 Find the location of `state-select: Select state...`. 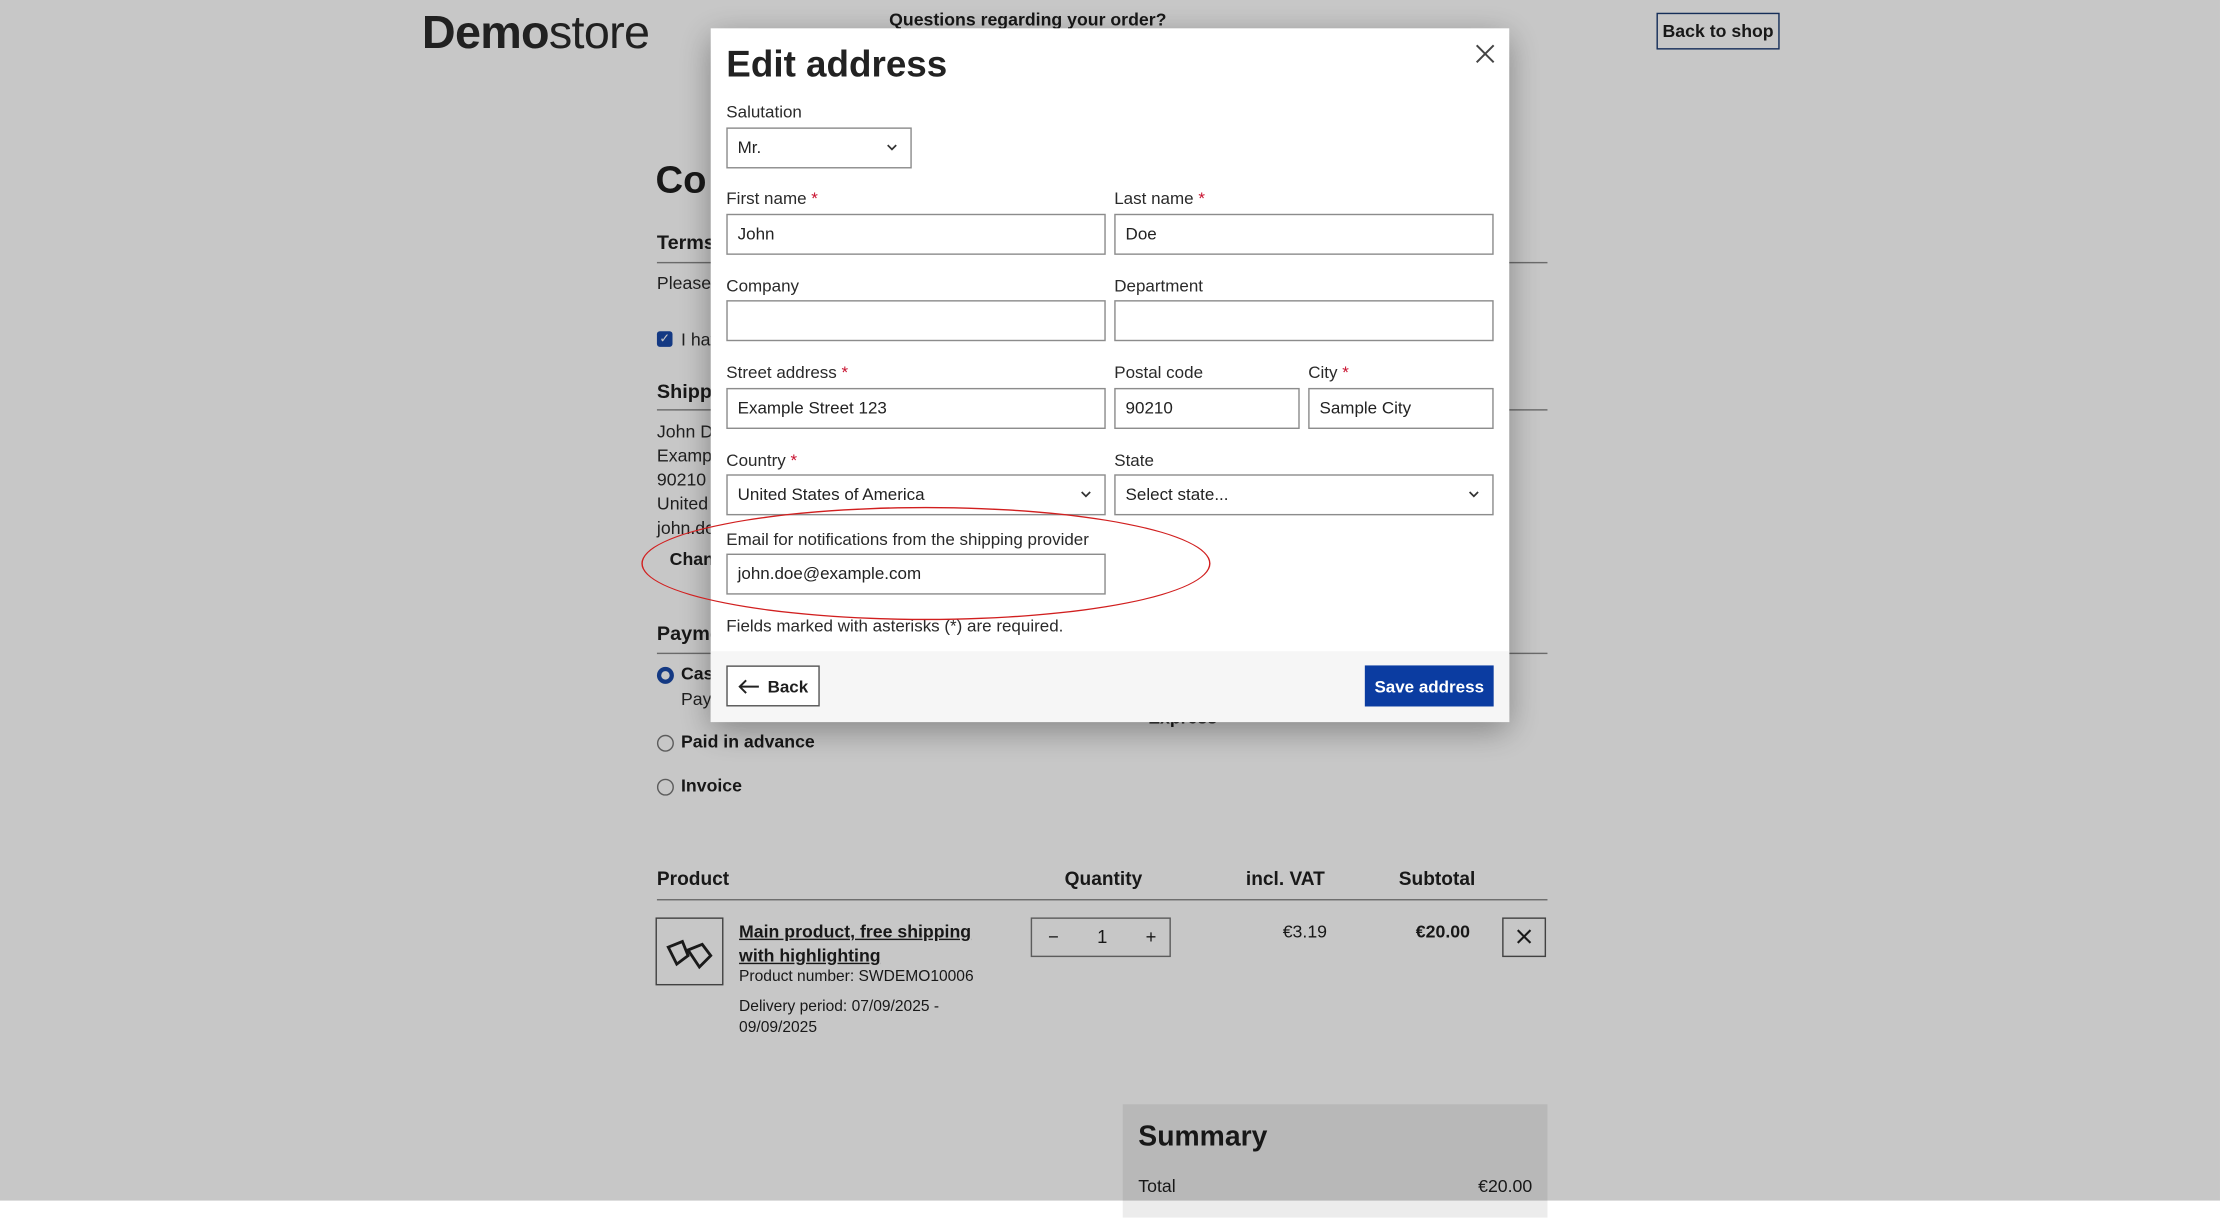

state-select: Select state... is located at coordinates (1304, 495).